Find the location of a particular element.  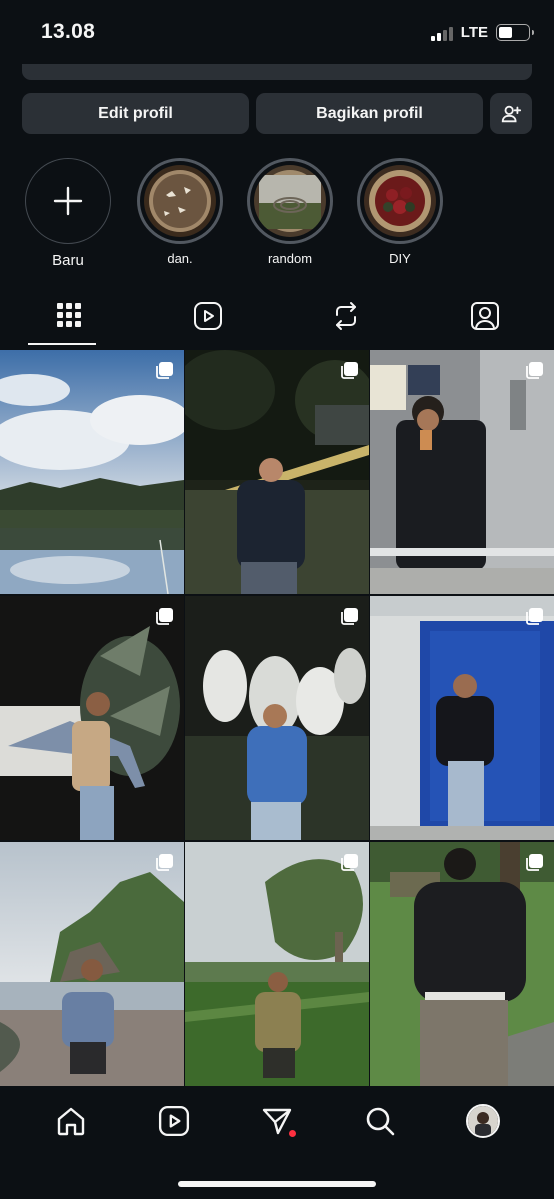

highlight-label: random is located at coordinates (290, 258).